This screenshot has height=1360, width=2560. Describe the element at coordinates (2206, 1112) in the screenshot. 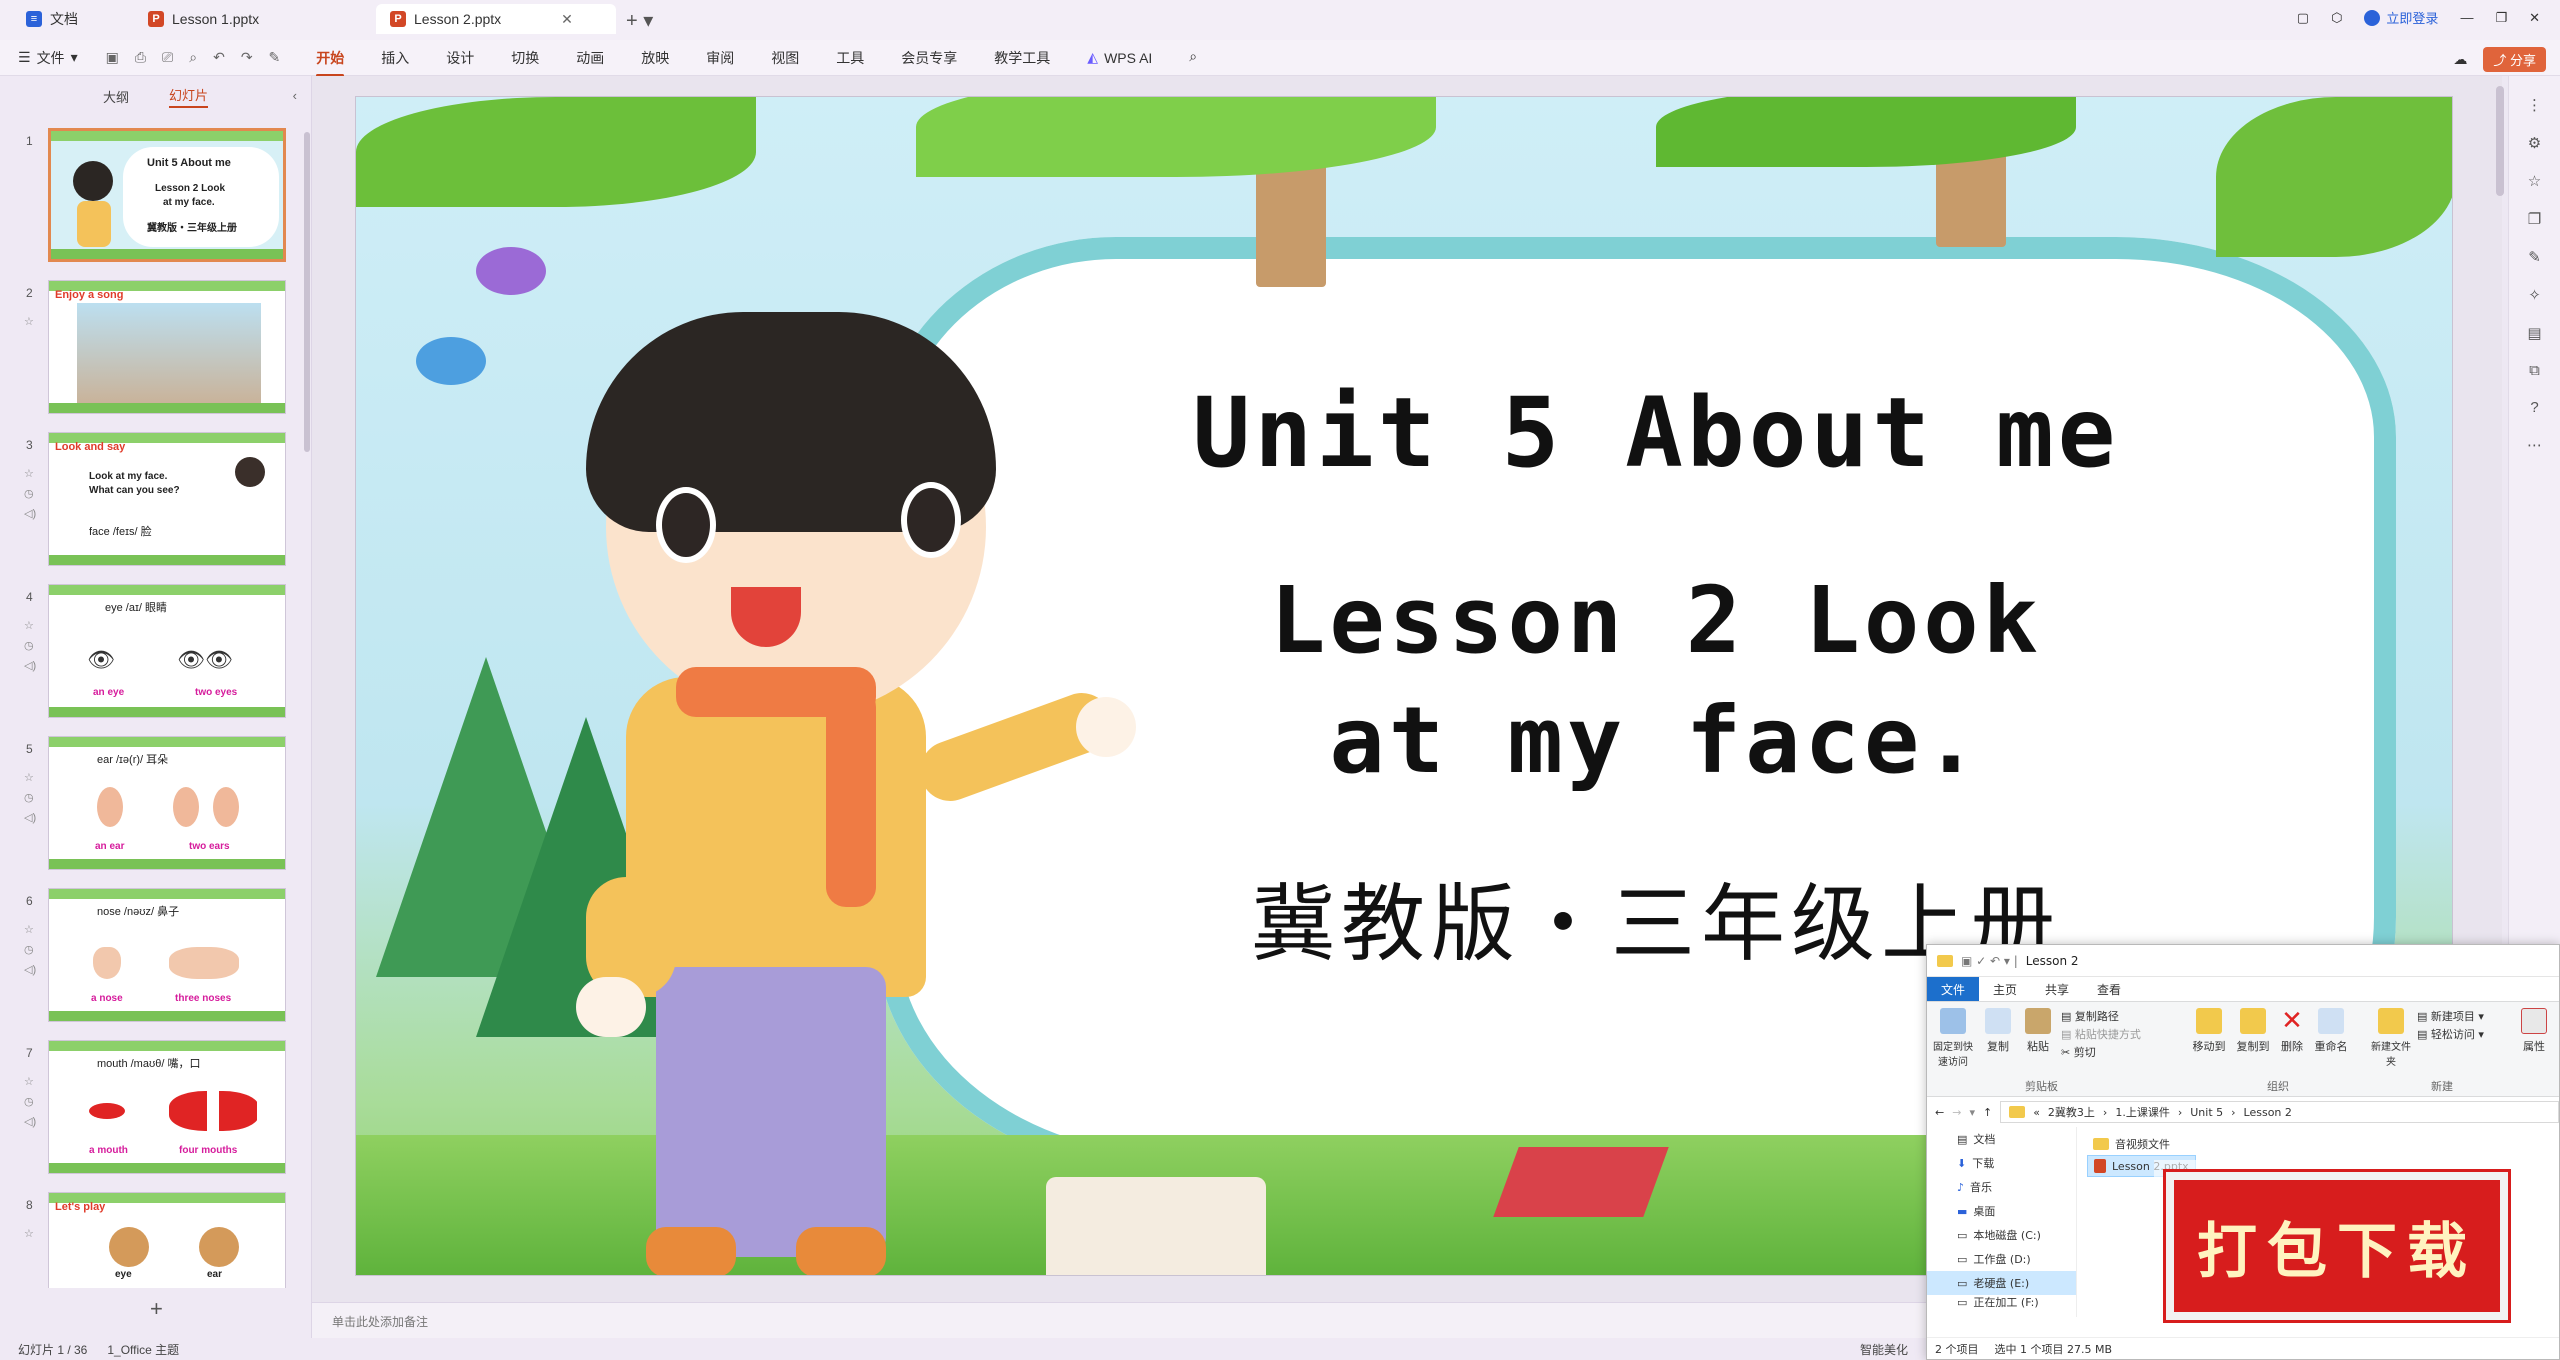

I see `breadcrumb: Unit 5` at that location.